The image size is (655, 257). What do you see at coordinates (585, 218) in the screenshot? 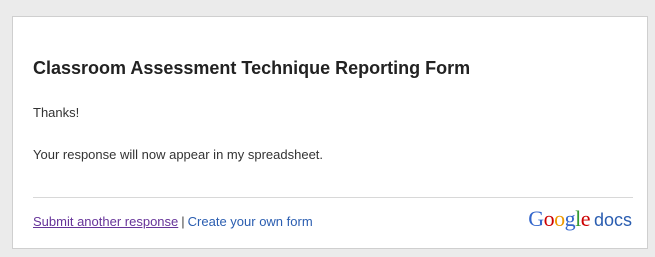
I see `google-letter: e` at bounding box center [585, 218].